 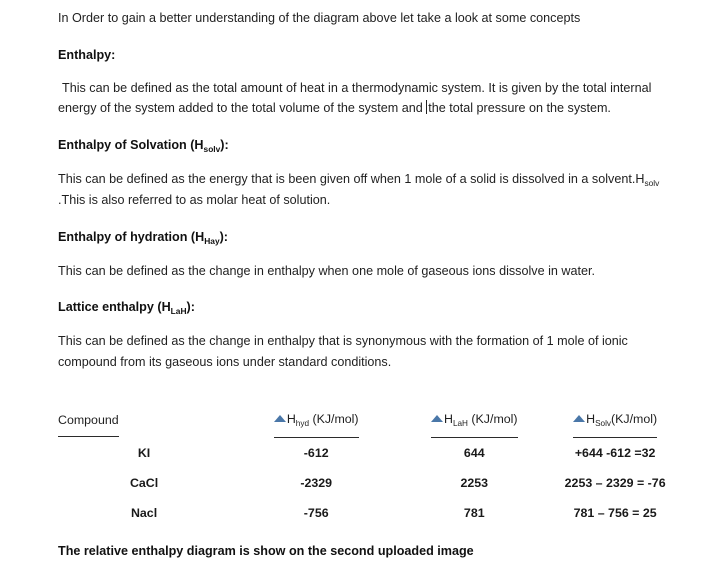 What do you see at coordinates (144, 513) in the screenshot?
I see `cell-compound: Nacl` at bounding box center [144, 513].